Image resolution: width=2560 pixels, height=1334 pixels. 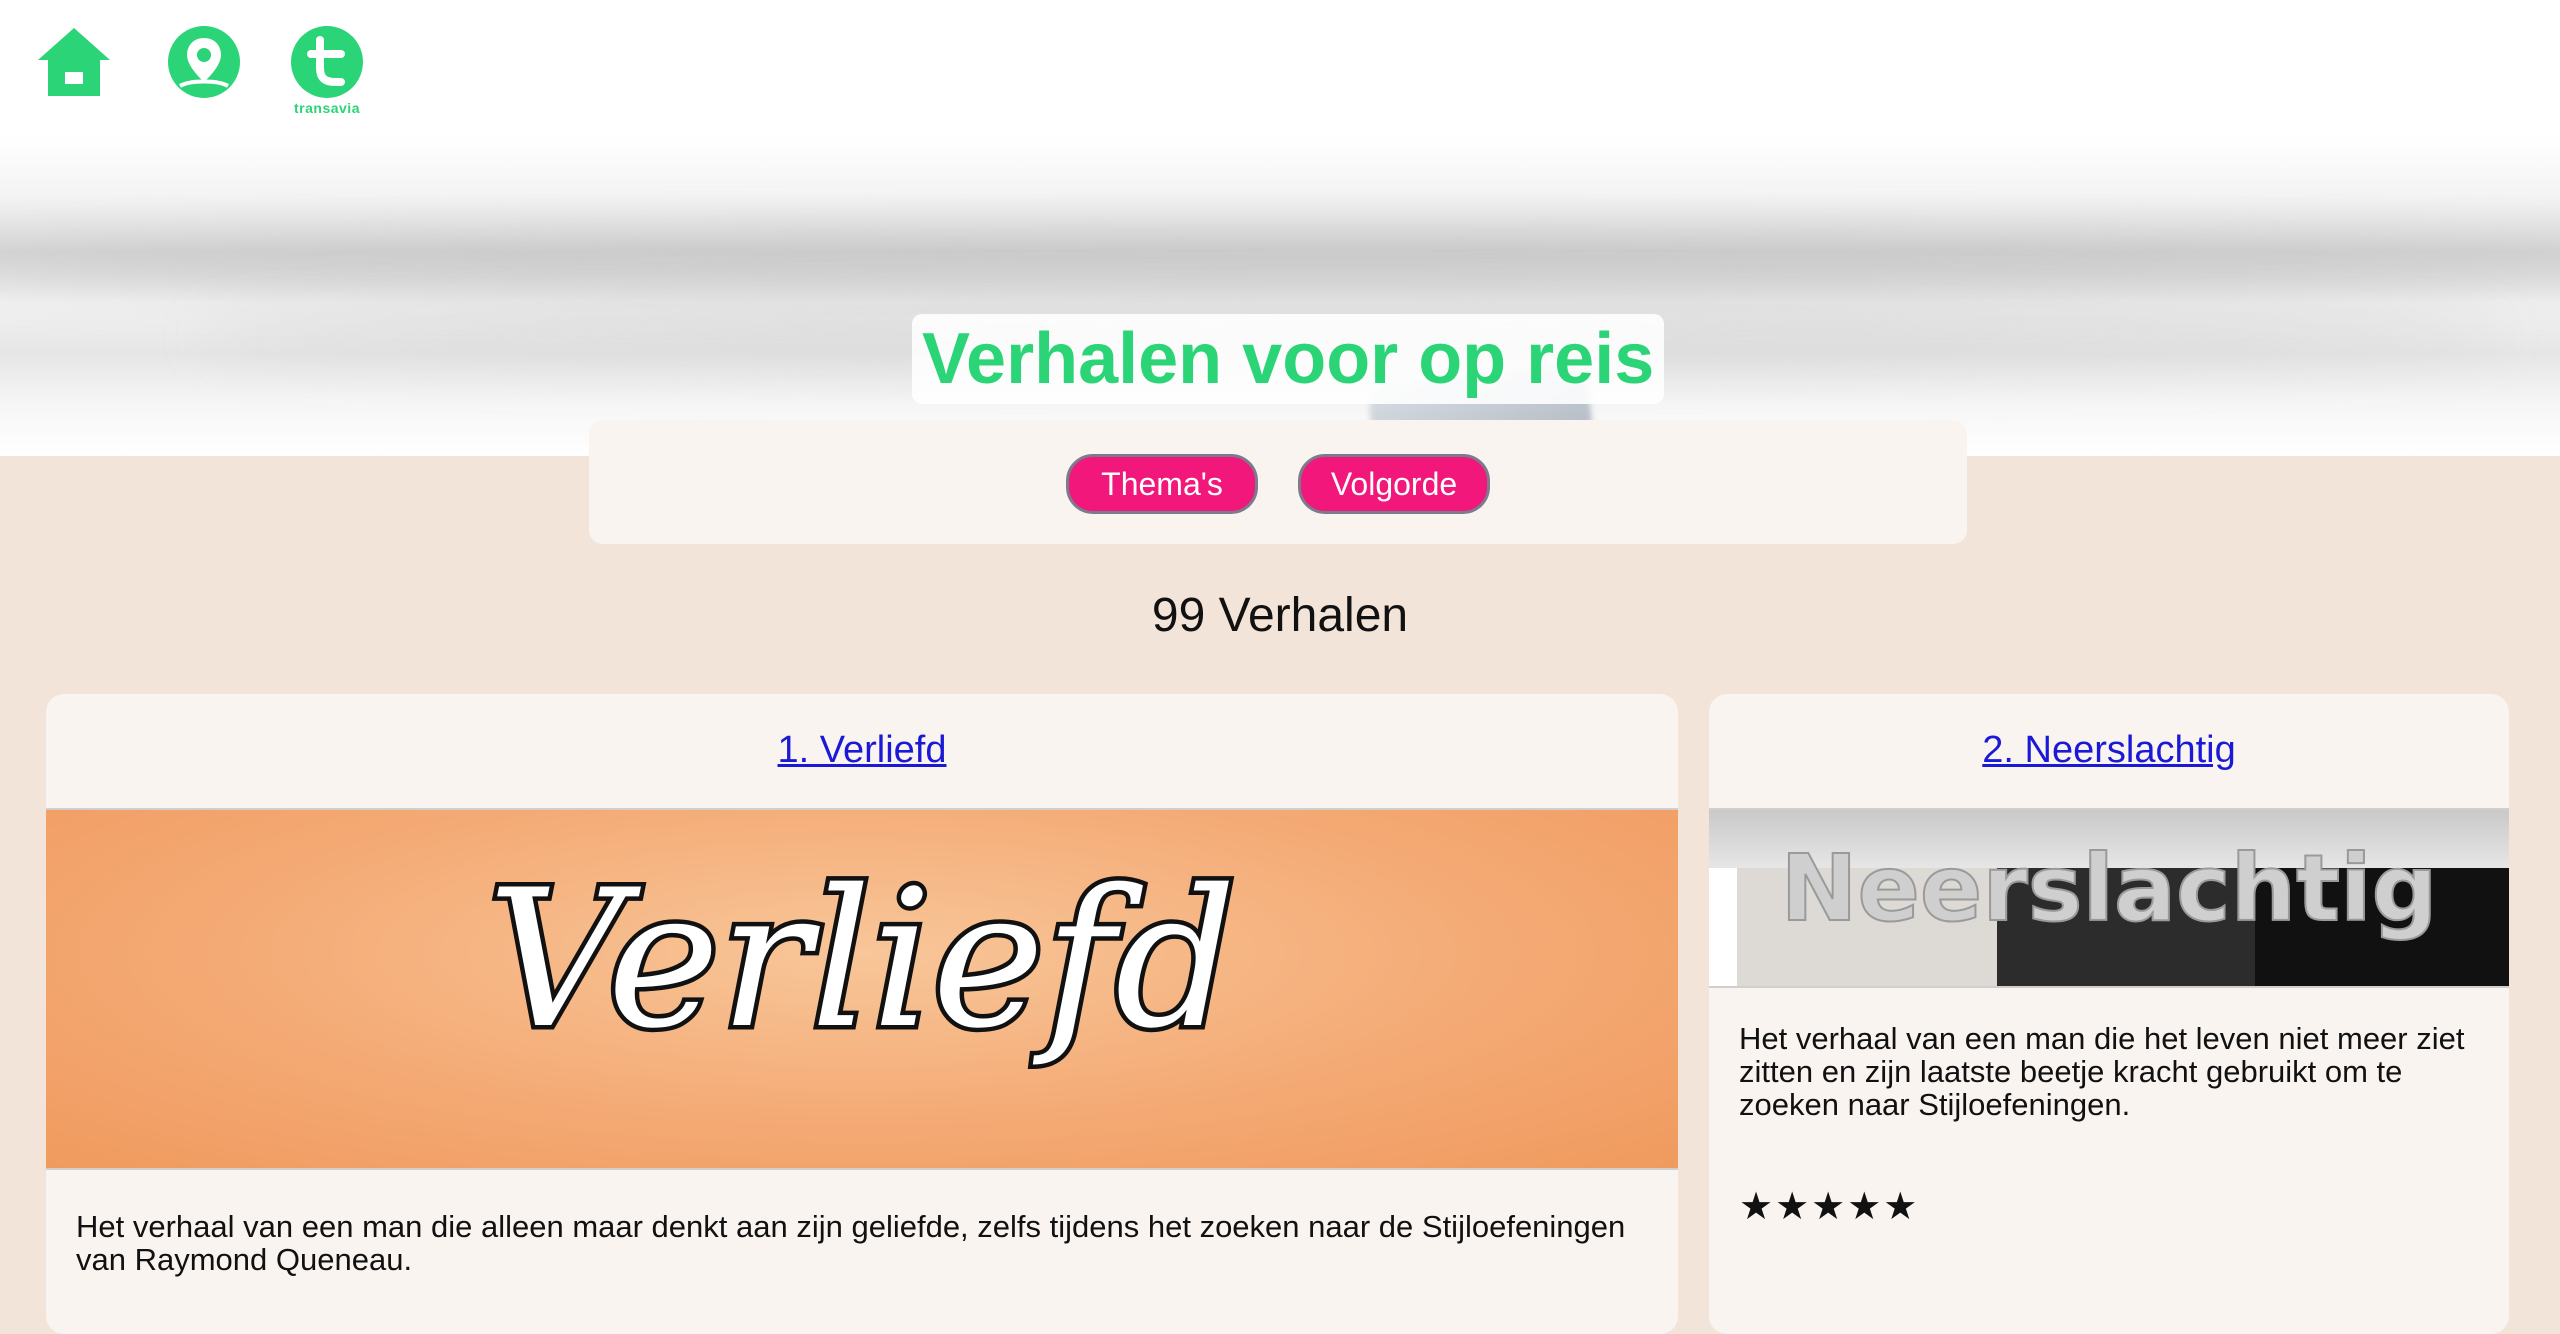 I want to click on story-image-lettering: Verliefd, so click(x=862, y=960).